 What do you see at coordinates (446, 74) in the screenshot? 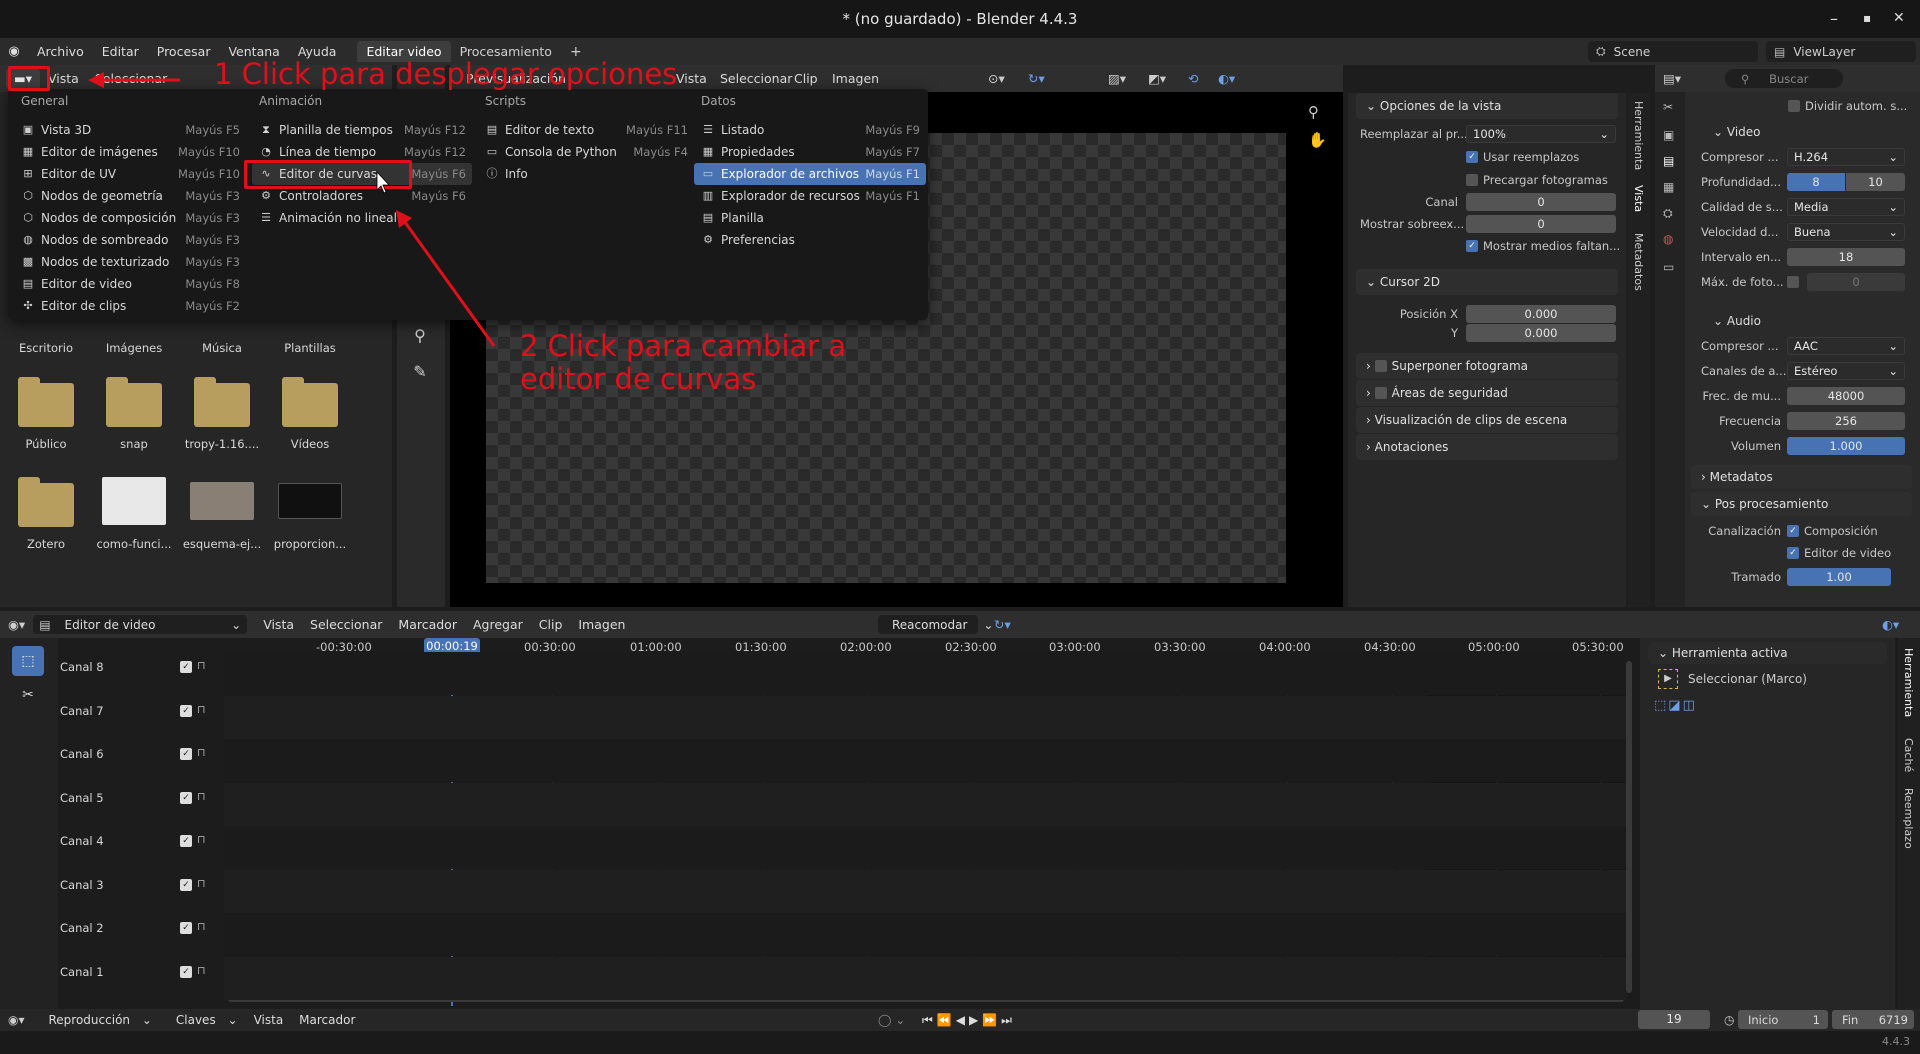
I see `annotation-step1: 1 Click para desplegar opciones` at bounding box center [446, 74].